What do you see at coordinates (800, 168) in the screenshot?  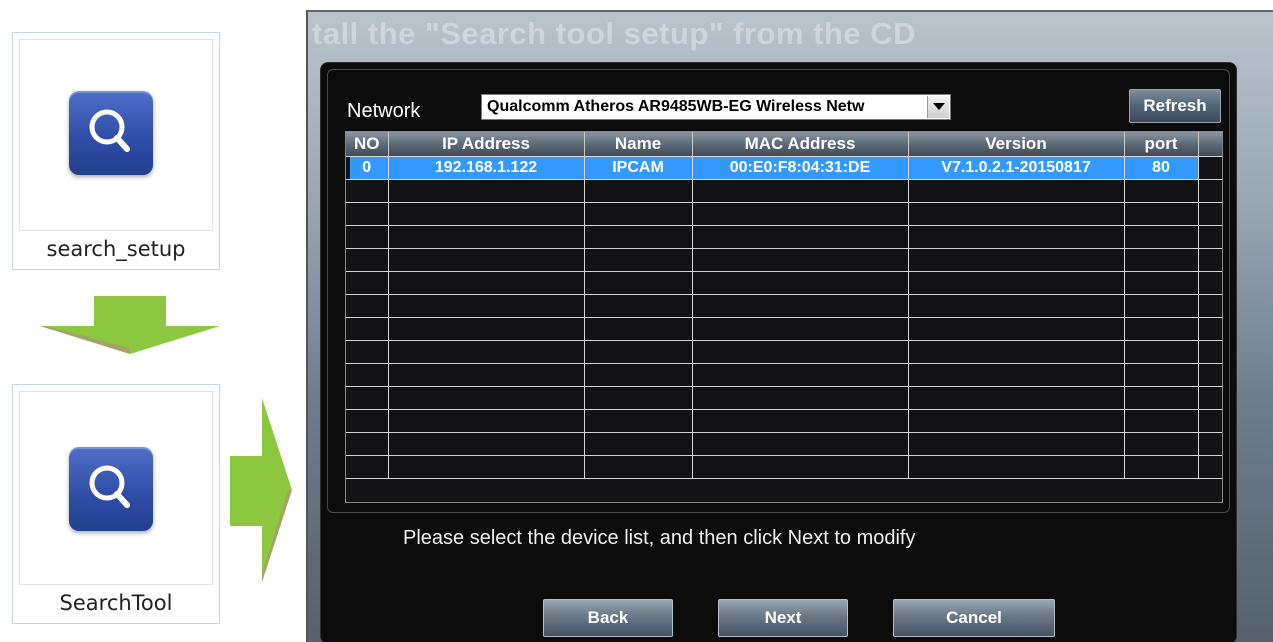 I see `cell-mac: 00:E0:F8:04:31:DE` at bounding box center [800, 168].